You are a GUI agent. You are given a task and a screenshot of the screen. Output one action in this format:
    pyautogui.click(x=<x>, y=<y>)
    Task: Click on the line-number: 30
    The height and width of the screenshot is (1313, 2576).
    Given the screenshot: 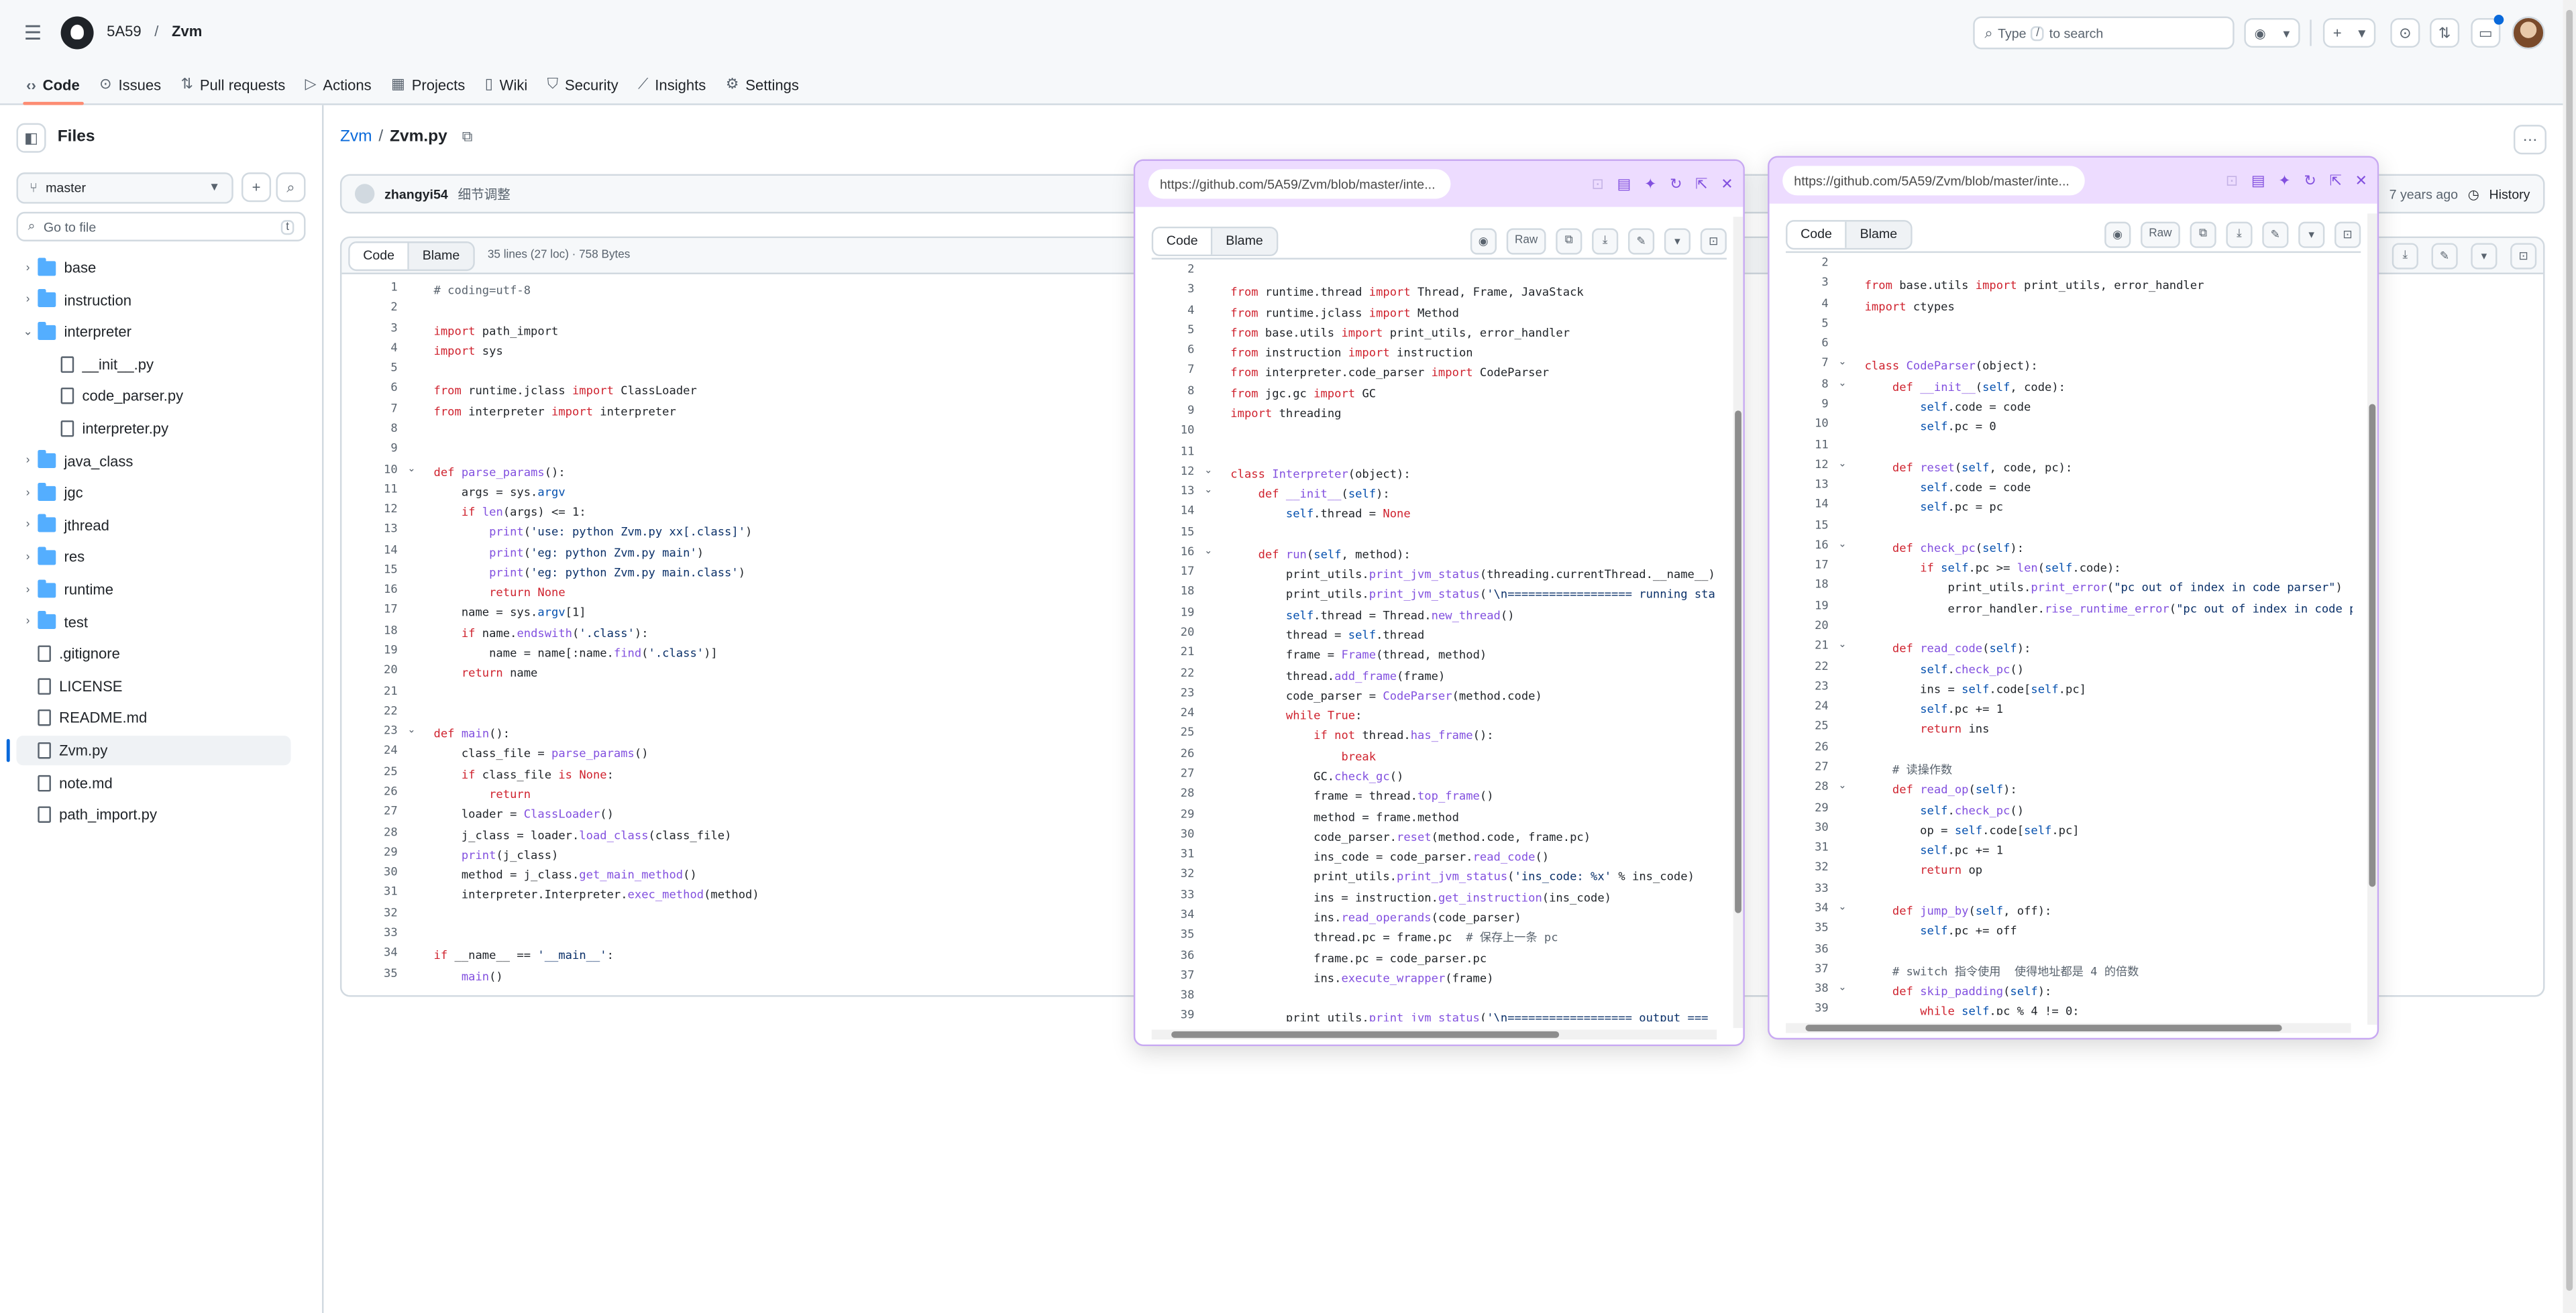 What is the action you would take?
    pyautogui.click(x=1807, y=827)
    